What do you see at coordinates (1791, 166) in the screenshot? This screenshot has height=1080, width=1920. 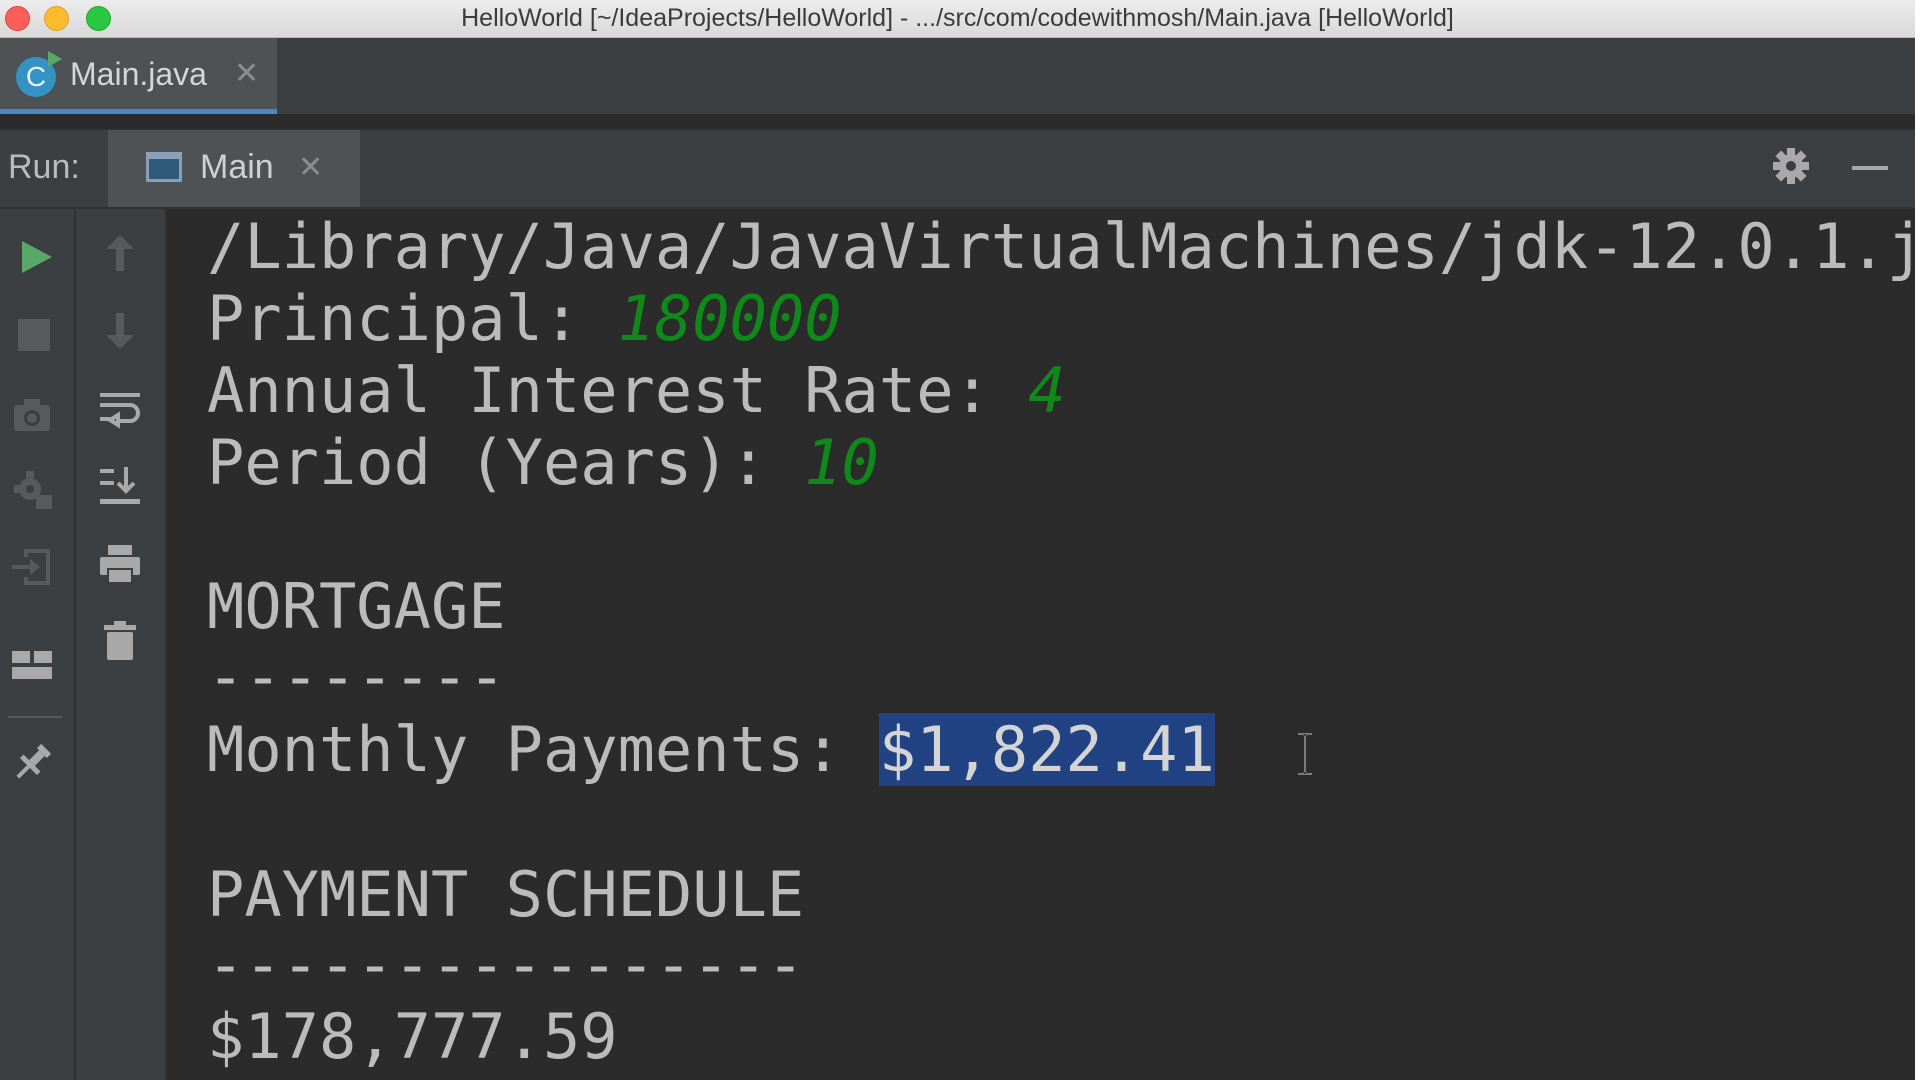 I see `gear-icon` at bounding box center [1791, 166].